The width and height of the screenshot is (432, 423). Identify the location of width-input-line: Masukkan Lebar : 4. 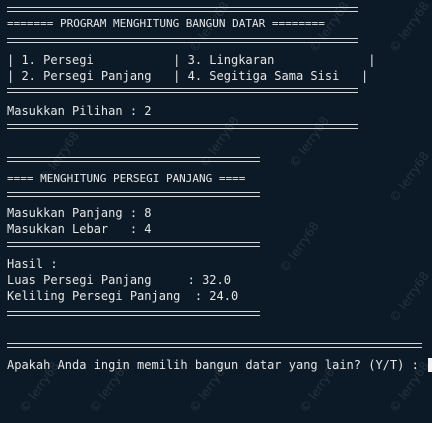
(79, 229).